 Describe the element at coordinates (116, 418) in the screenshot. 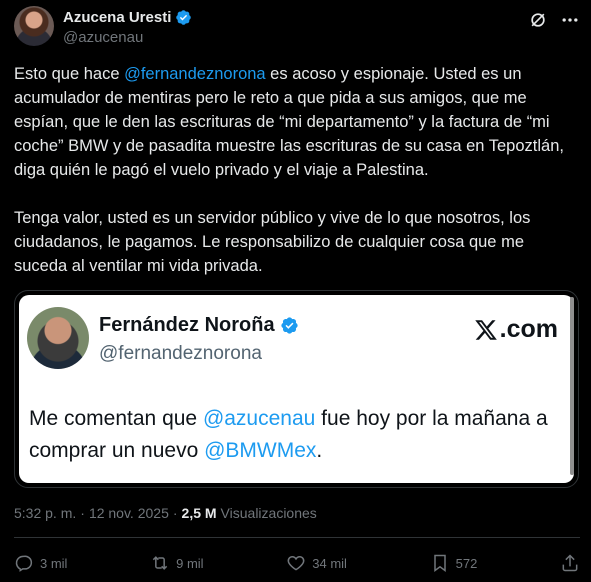

I see `quoted-text-1: Me comentan que` at that location.